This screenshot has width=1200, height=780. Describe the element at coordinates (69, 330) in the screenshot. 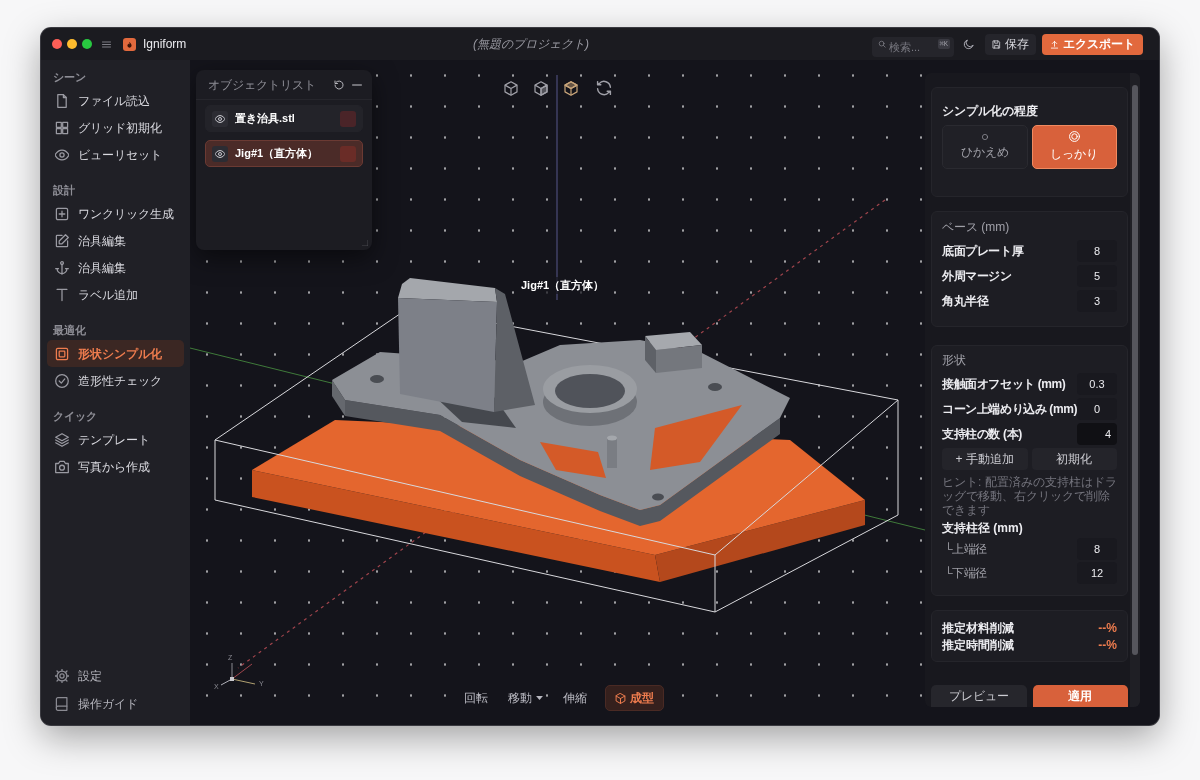

I see `section-heading: 最適化` at that location.